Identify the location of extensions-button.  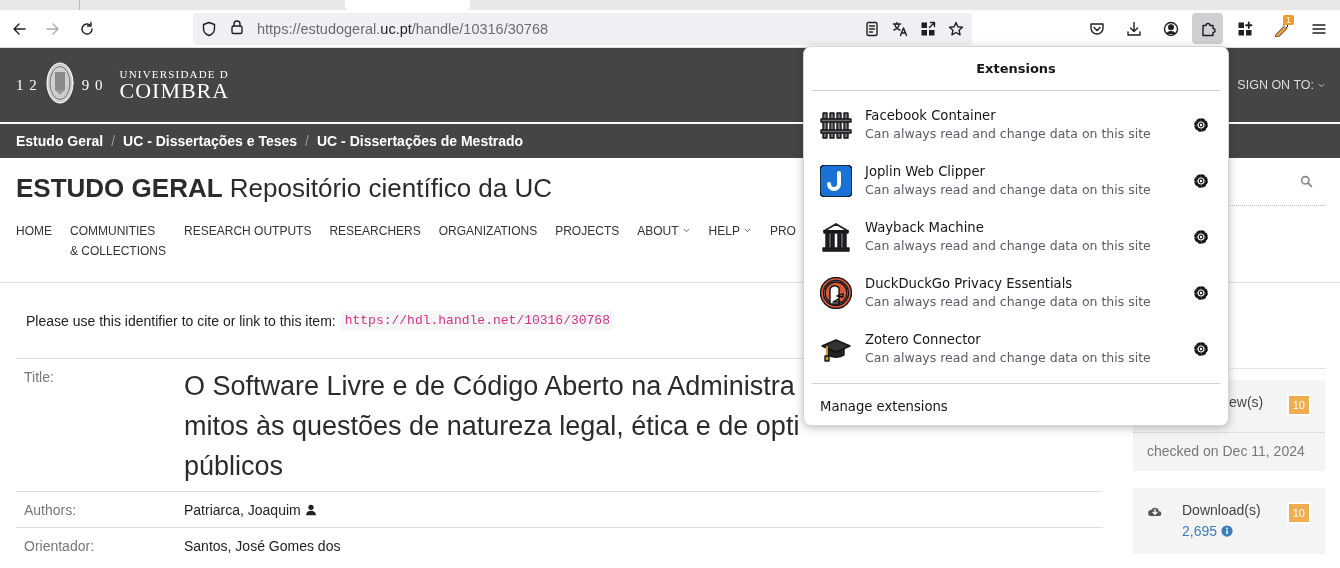
(1207, 28).